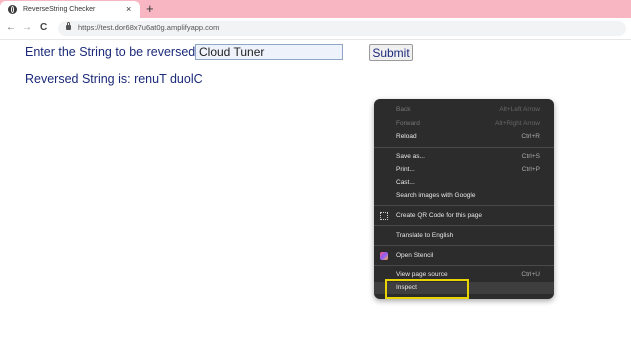 Image resolution: width=631 pixels, height=359 pixels. What do you see at coordinates (464, 236) in the screenshot?
I see `menu-item-translate: Translate to English` at bounding box center [464, 236].